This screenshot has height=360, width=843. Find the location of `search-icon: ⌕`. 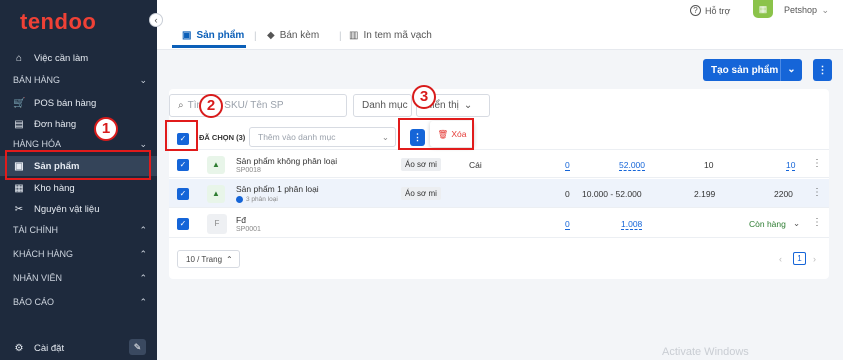

search-icon: ⌕ is located at coordinates (181, 105).